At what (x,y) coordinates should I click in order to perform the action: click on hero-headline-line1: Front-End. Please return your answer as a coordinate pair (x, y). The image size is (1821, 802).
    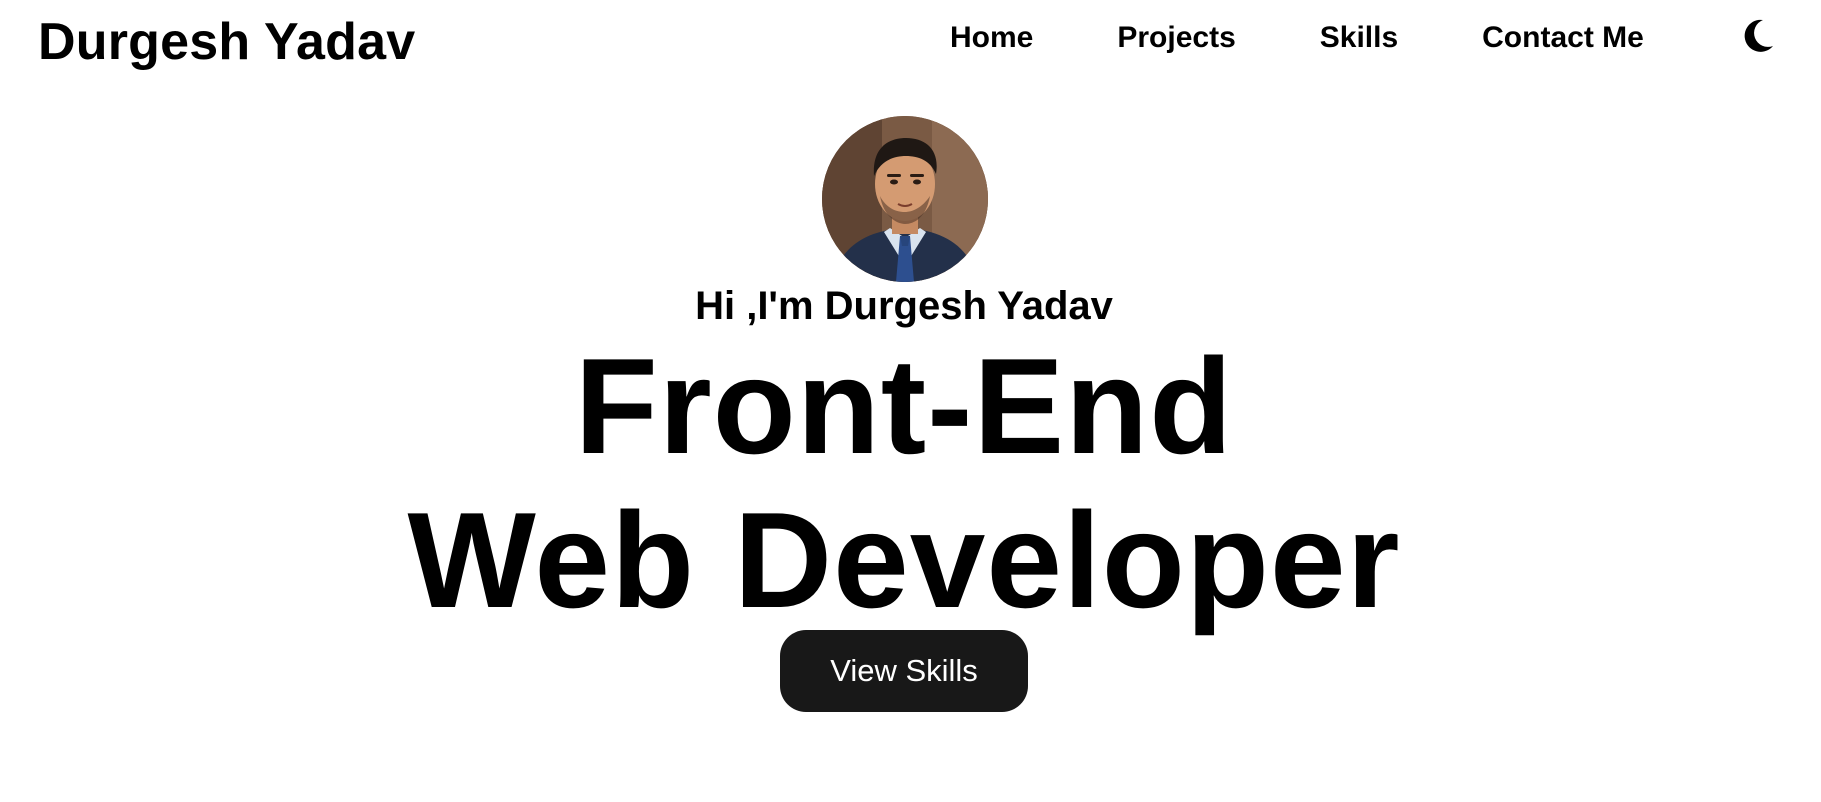
    Looking at the image, I should click on (904, 406).